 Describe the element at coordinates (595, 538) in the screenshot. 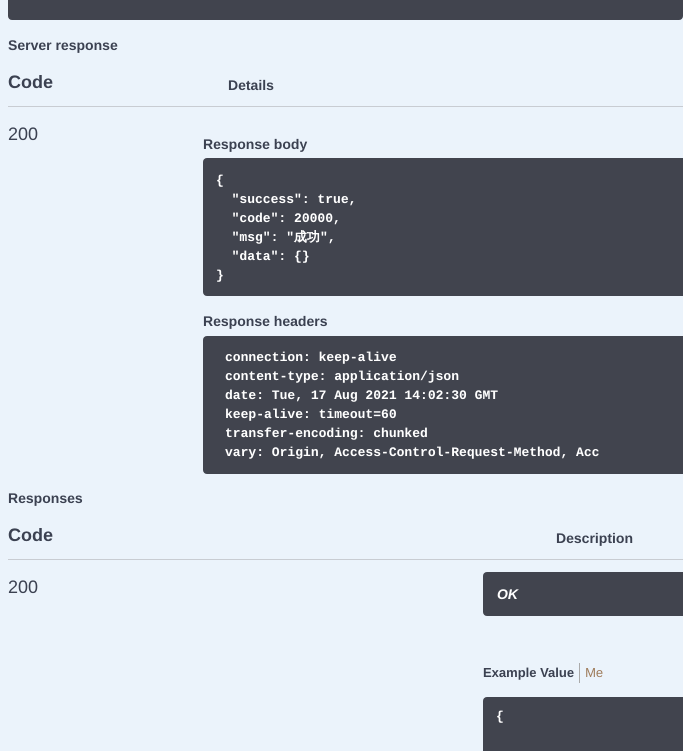

I see `column-header: Description` at that location.